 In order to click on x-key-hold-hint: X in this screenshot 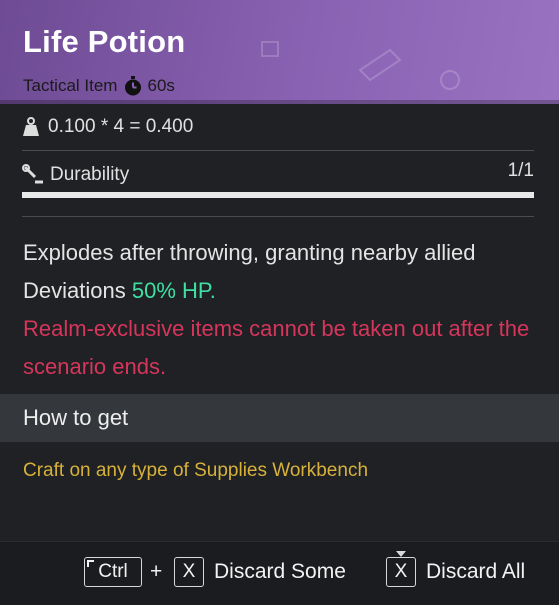, I will do `click(401, 569)`.